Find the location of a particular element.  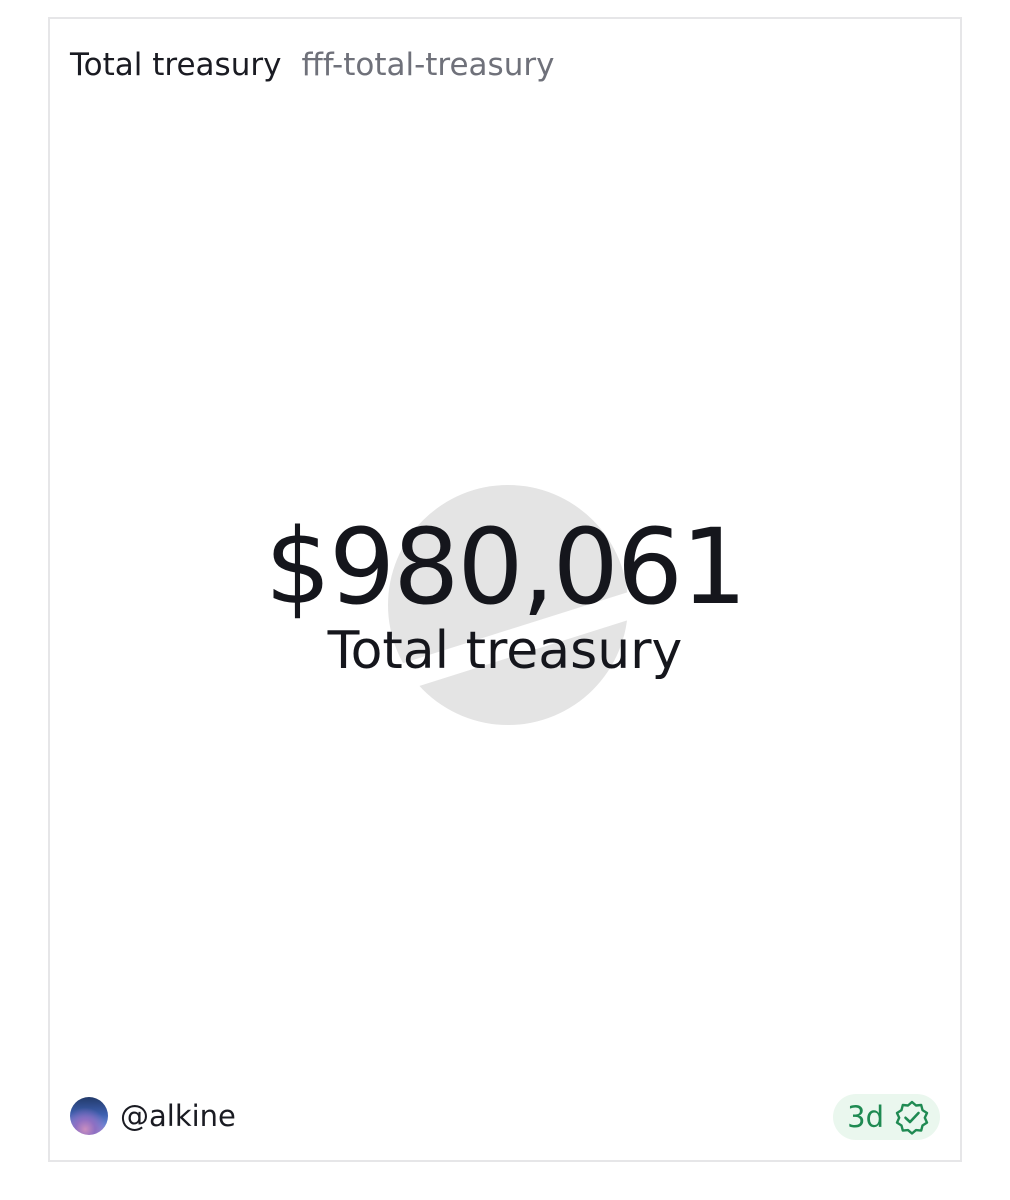

card-title: Total treasury is located at coordinates (175, 65).